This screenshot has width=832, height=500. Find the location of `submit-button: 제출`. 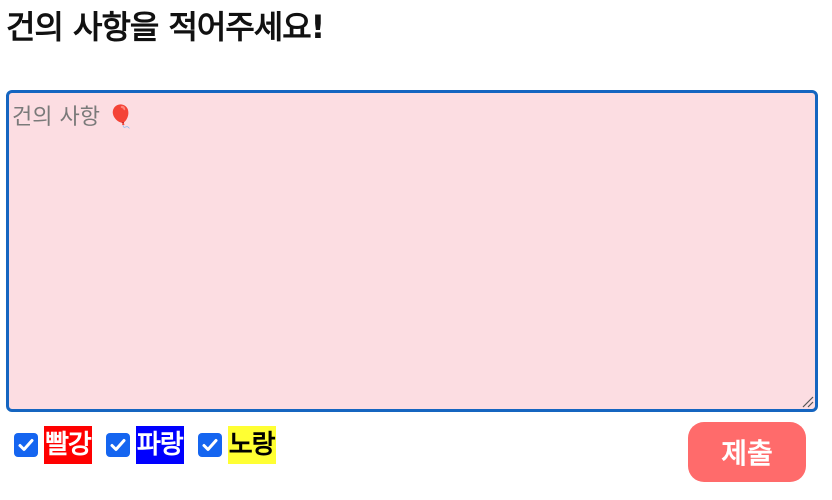

submit-button: 제출 is located at coordinates (747, 452).